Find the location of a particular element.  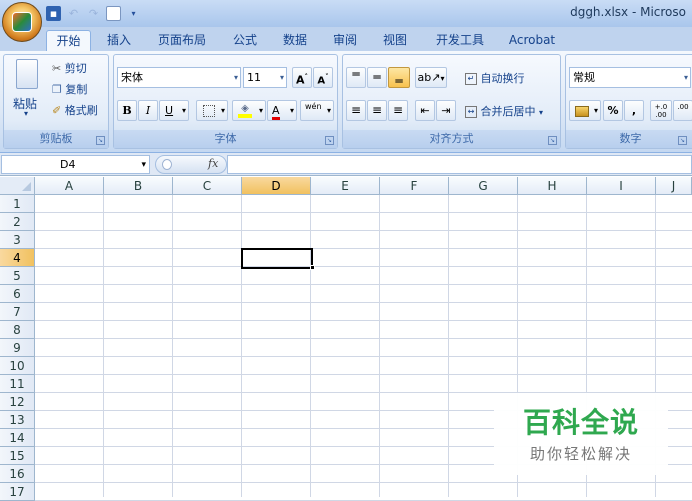

quick-access-toolbar: ▪ ↶ ↷ ▾ is located at coordinates (93, 13).